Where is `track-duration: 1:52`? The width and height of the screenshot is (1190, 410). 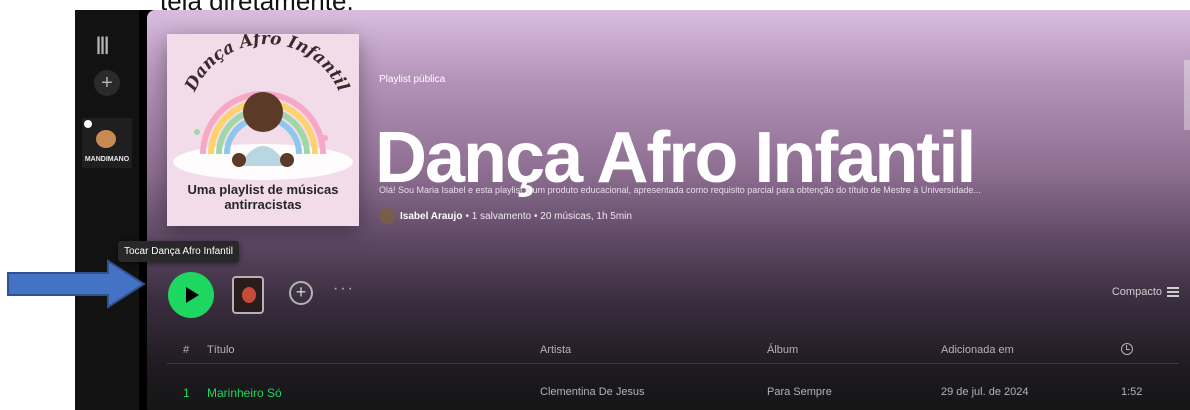 track-duration: 1:52 is located at coordinates (1132, 392).